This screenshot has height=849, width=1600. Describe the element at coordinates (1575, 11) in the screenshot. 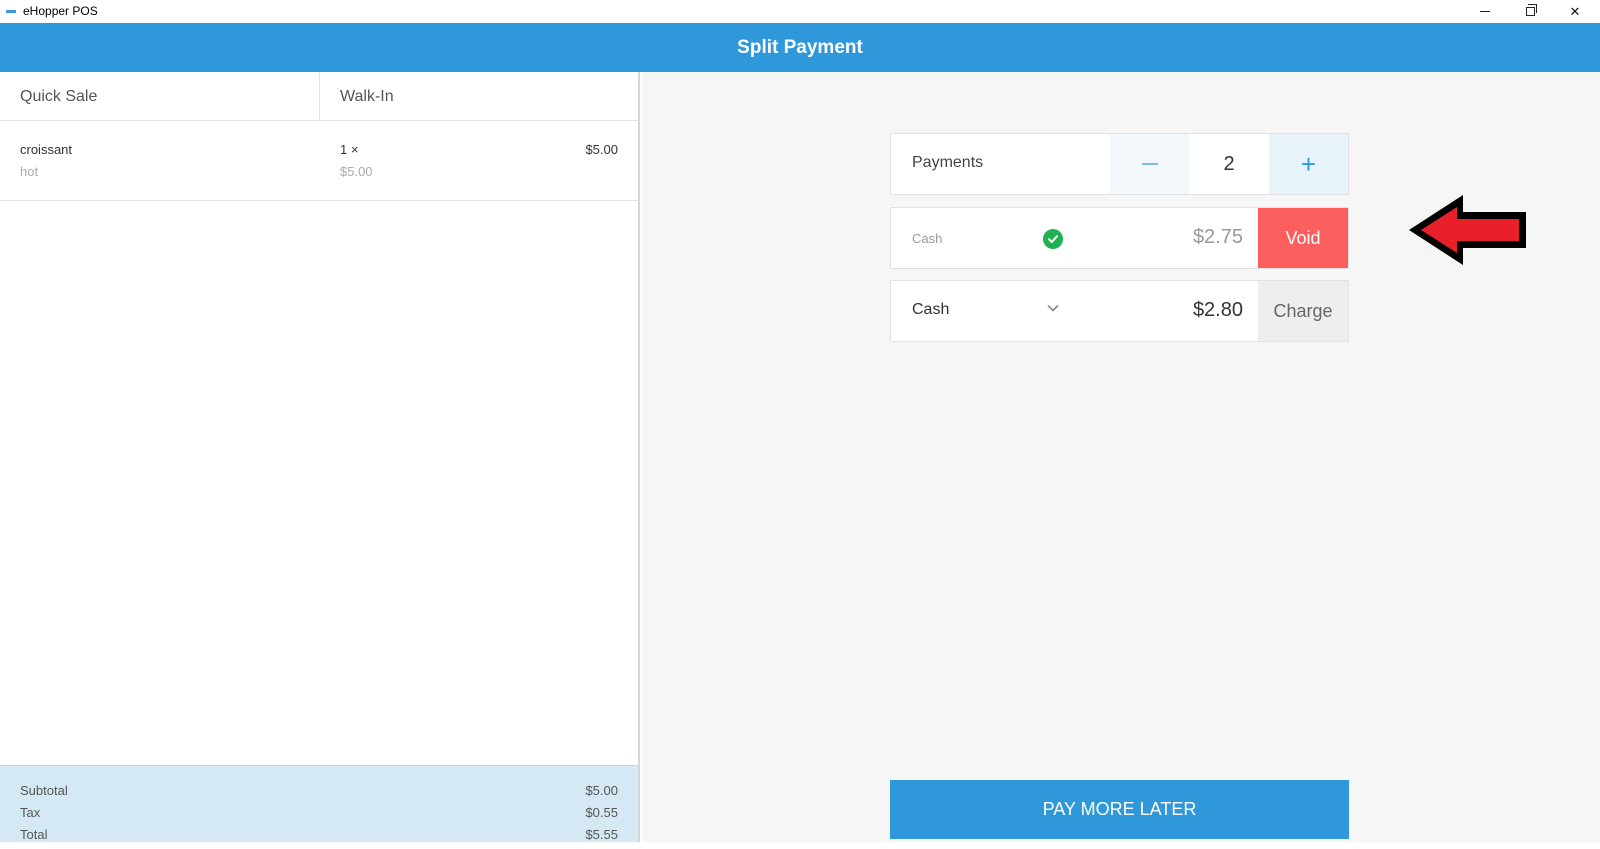

I see `close-icon: ✕` at that location.